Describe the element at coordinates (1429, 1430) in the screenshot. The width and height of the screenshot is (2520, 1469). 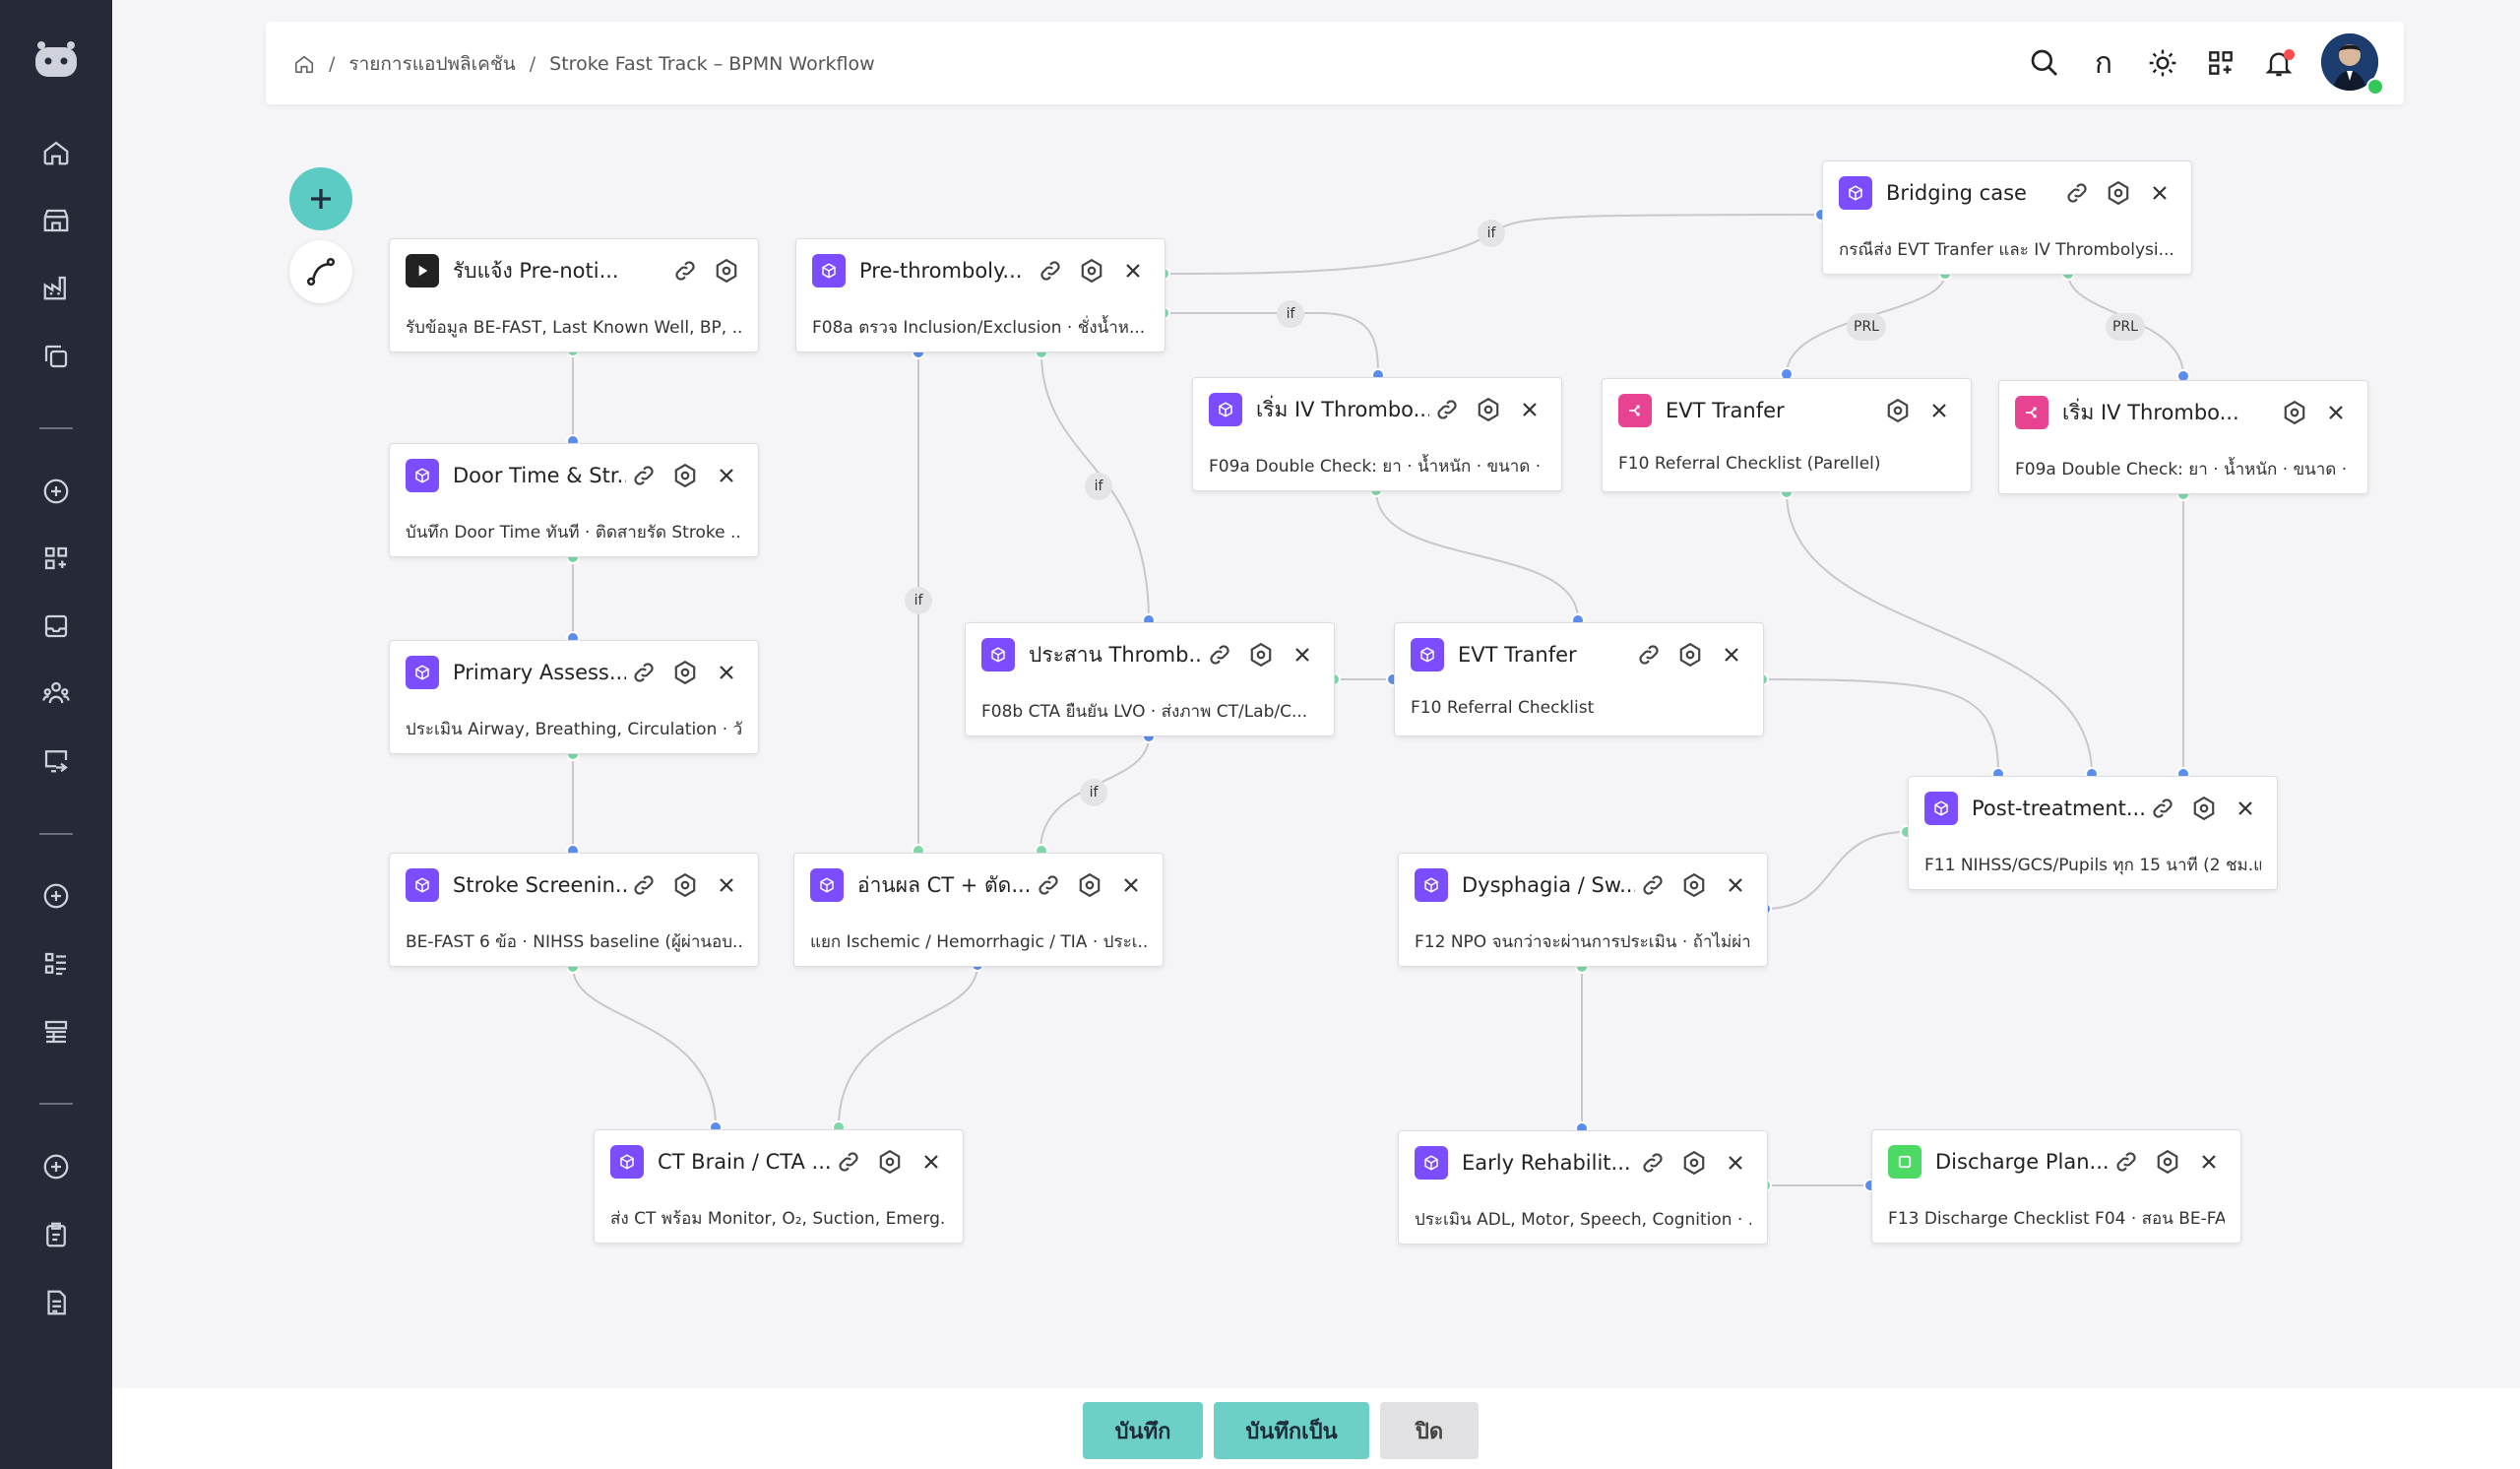
I see `close-button: ปิด` at that location.